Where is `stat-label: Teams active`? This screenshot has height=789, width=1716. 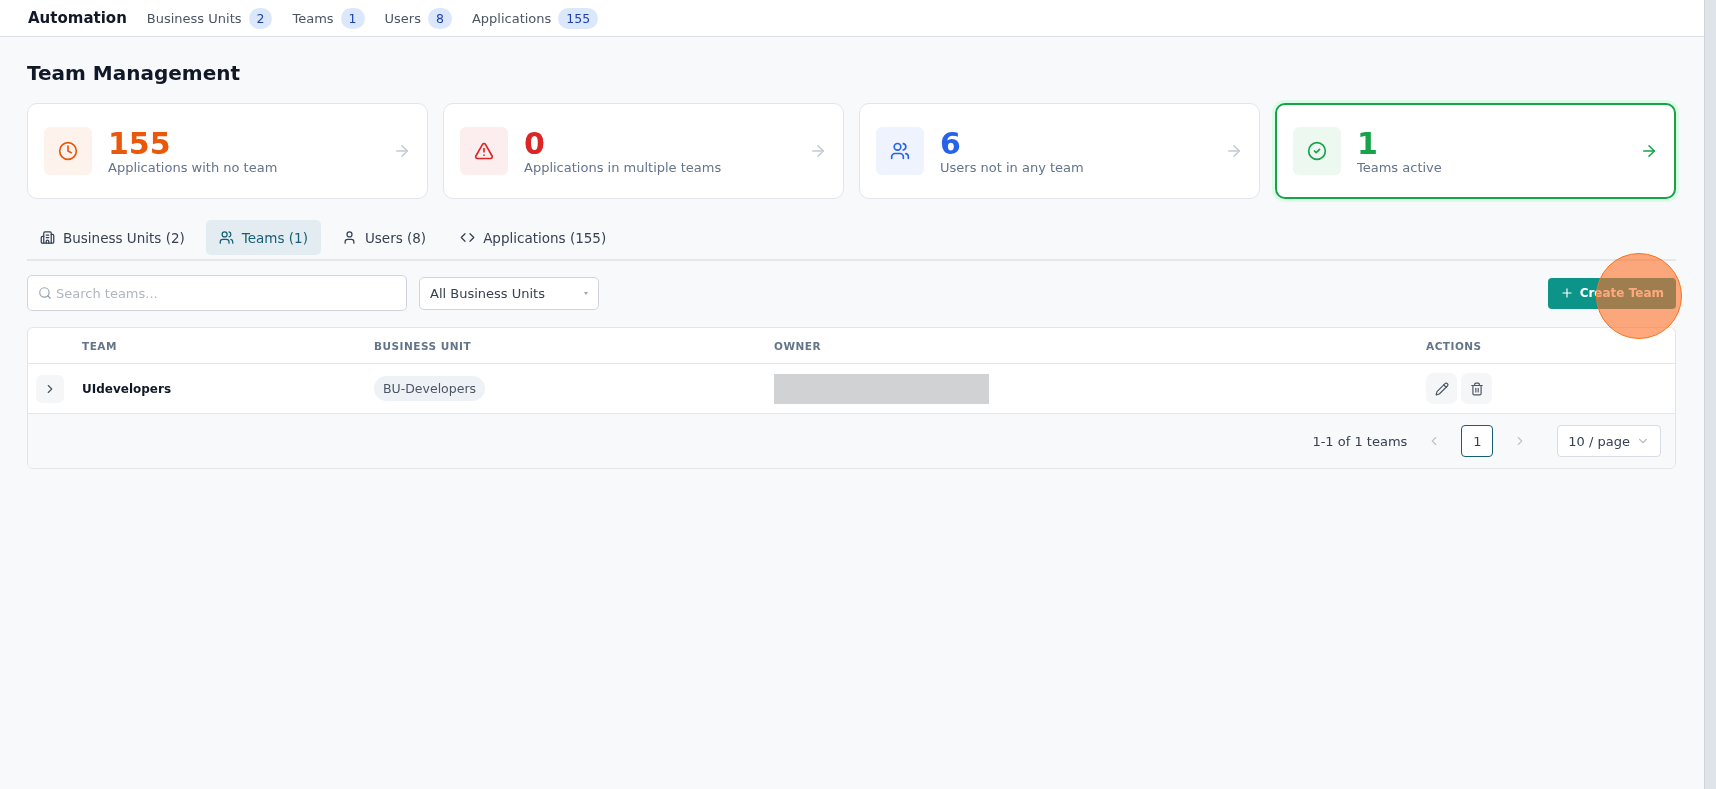
stat-label: Teams active is located at coordinates (1400, 167).